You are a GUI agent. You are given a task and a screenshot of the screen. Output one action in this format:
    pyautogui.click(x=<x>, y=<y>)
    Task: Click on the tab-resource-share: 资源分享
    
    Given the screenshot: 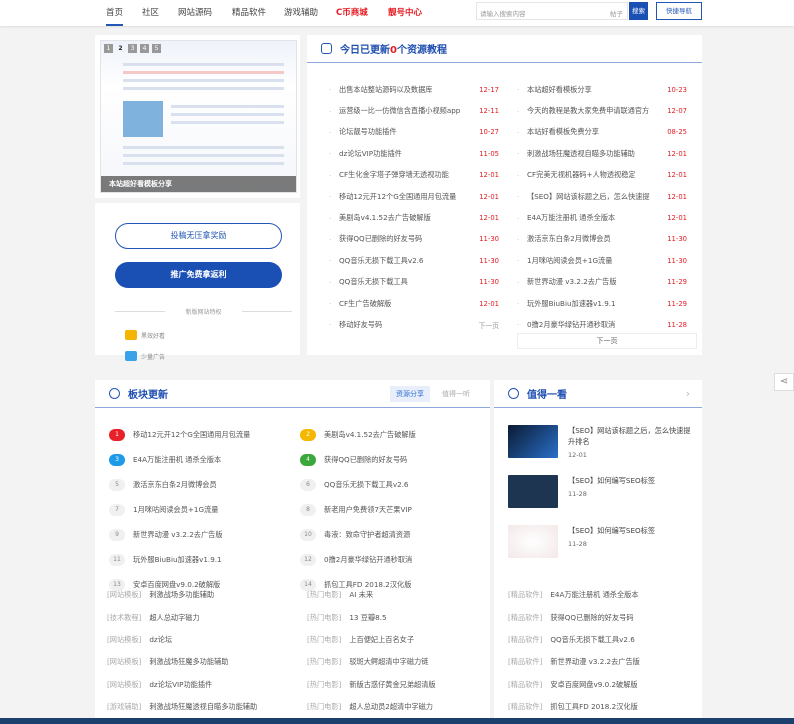 What is the action you would take?
    pyautogui.click(x=410, y=393)
    